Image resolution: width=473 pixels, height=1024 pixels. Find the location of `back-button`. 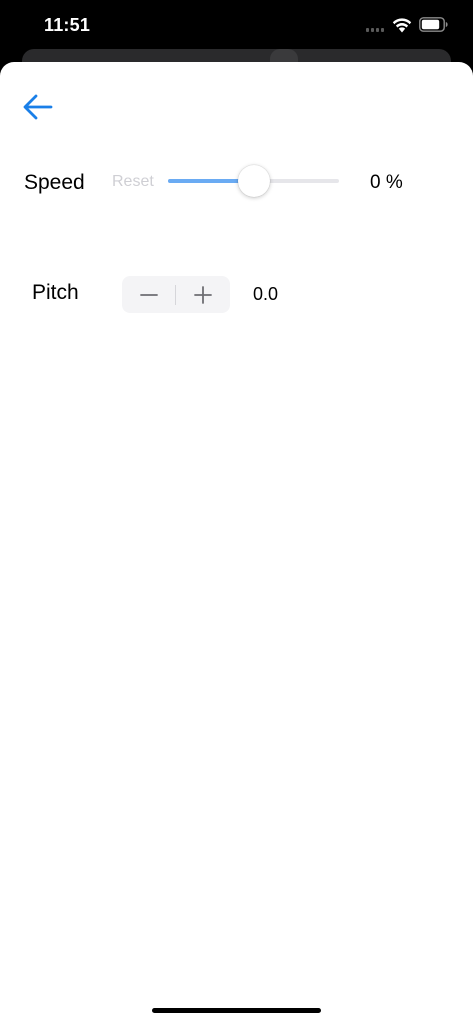

back-button is located at coordinates (38, 107).